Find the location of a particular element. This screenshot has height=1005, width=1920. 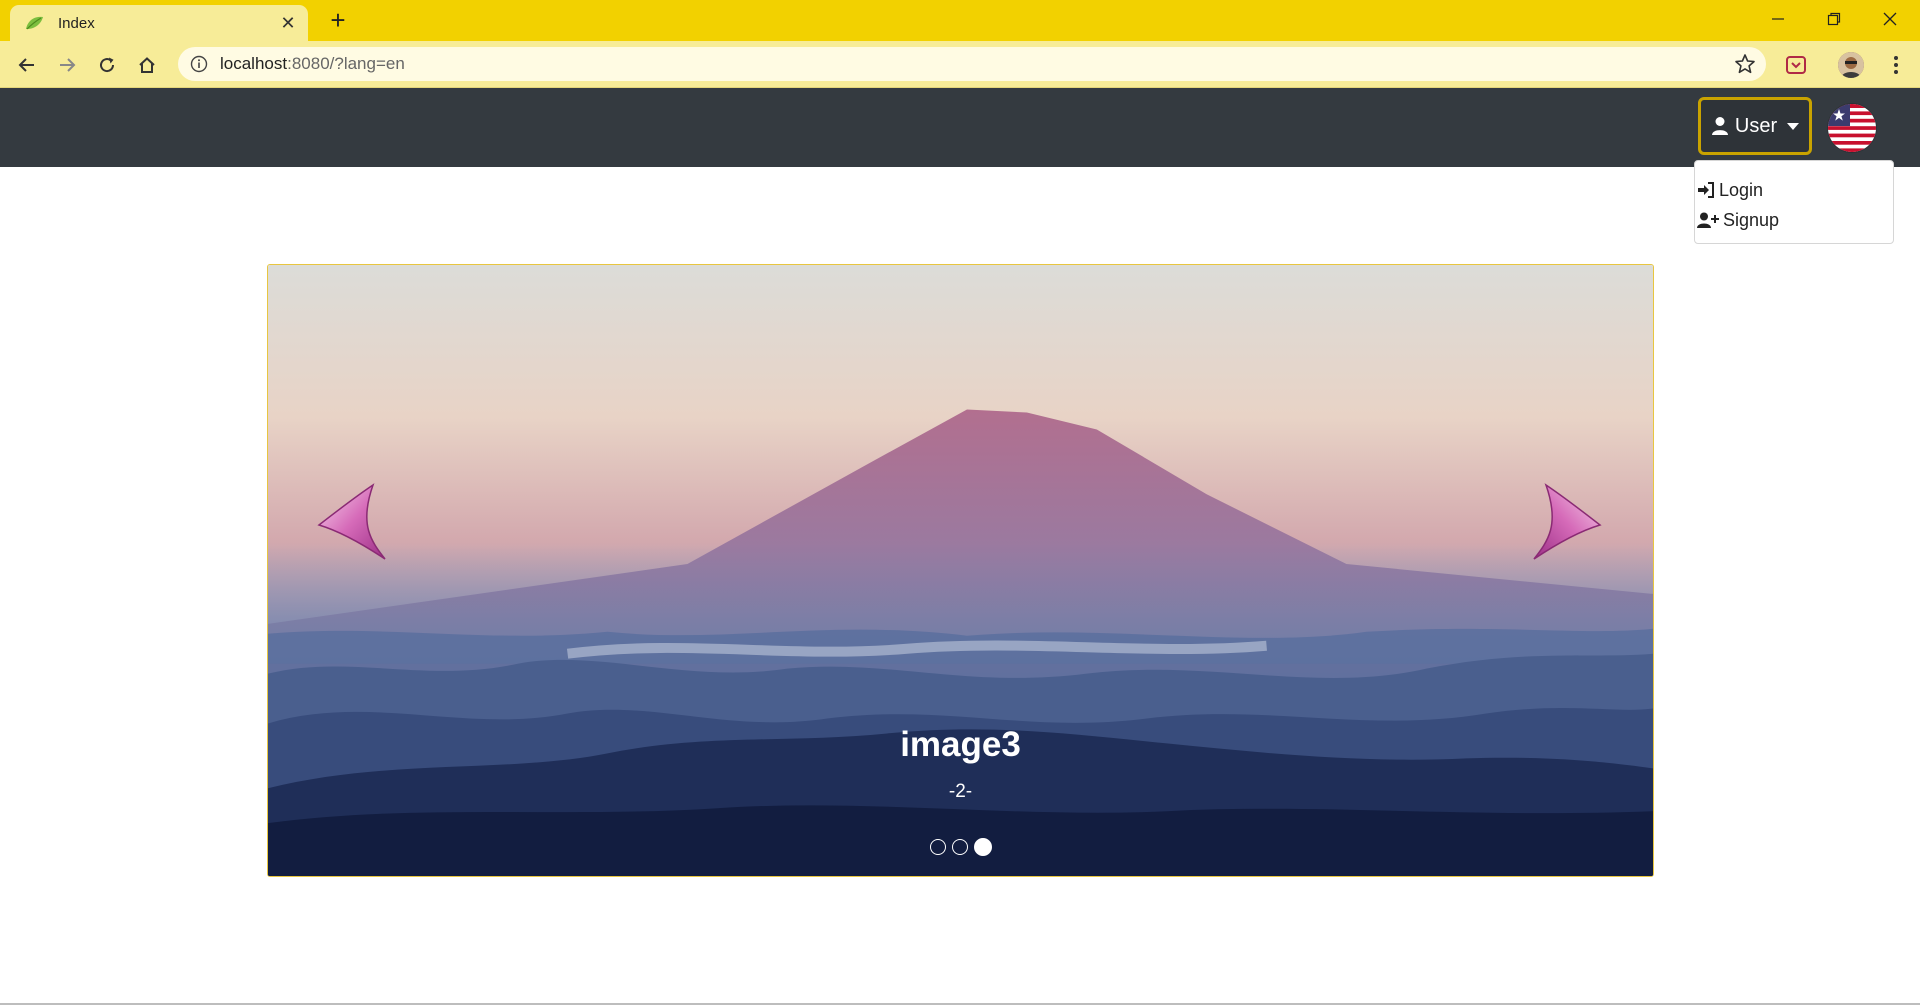

user-dropdown-menu: Login Signup is located at coordinates (1794, 202).